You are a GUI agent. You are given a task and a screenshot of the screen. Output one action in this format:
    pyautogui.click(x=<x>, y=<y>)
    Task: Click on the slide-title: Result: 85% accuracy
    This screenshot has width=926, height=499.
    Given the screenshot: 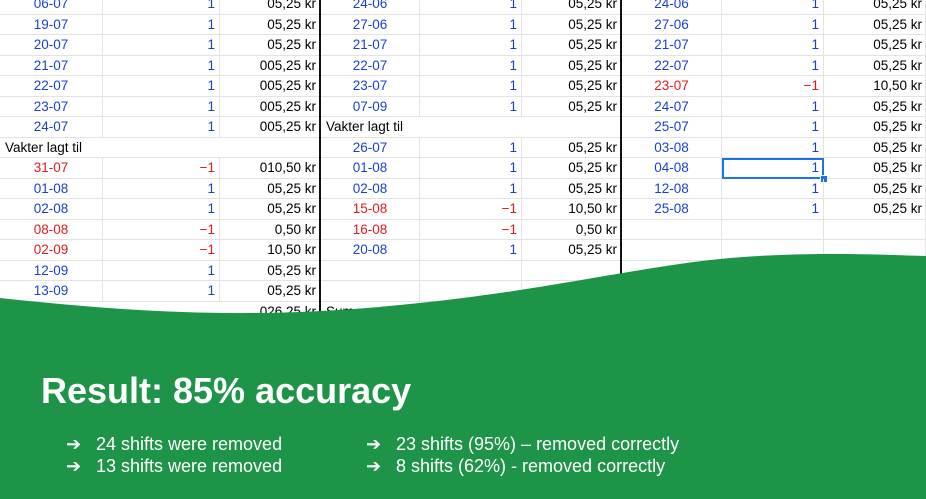 What is the action you would take?
    pyautogui.click(x=226, y=390)
    